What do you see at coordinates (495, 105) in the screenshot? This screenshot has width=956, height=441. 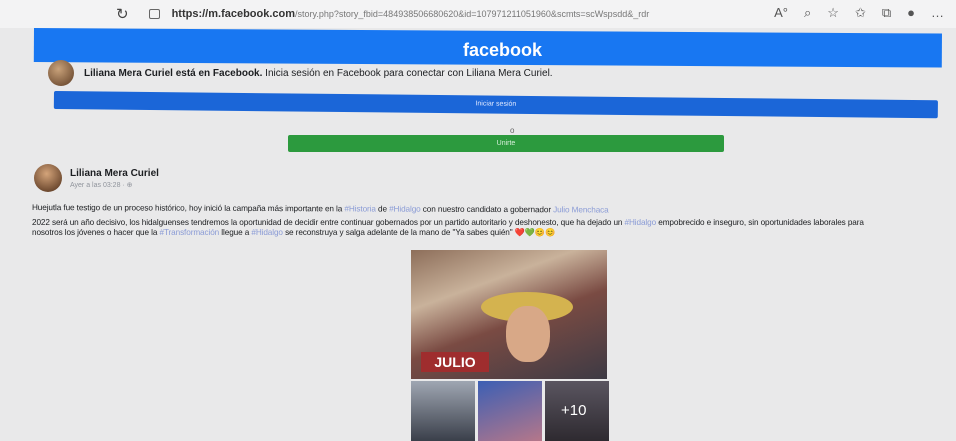 I see `login-button: Iniciar sesión` at bounding box center [495, 105].